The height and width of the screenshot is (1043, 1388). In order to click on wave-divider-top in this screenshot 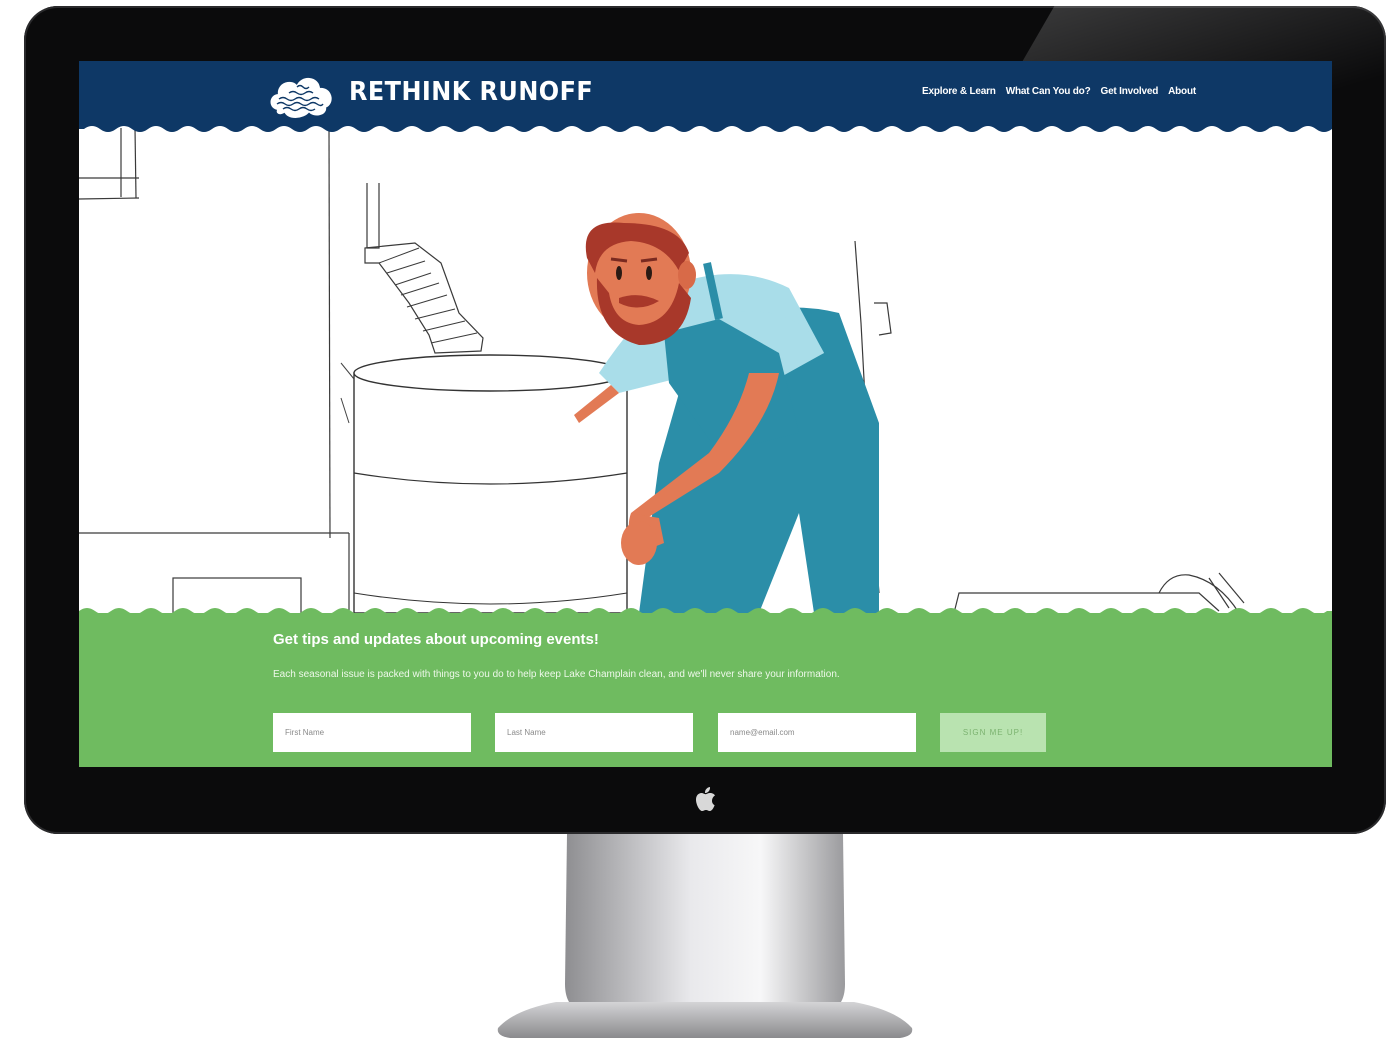, I will do `click(705, 127)`.